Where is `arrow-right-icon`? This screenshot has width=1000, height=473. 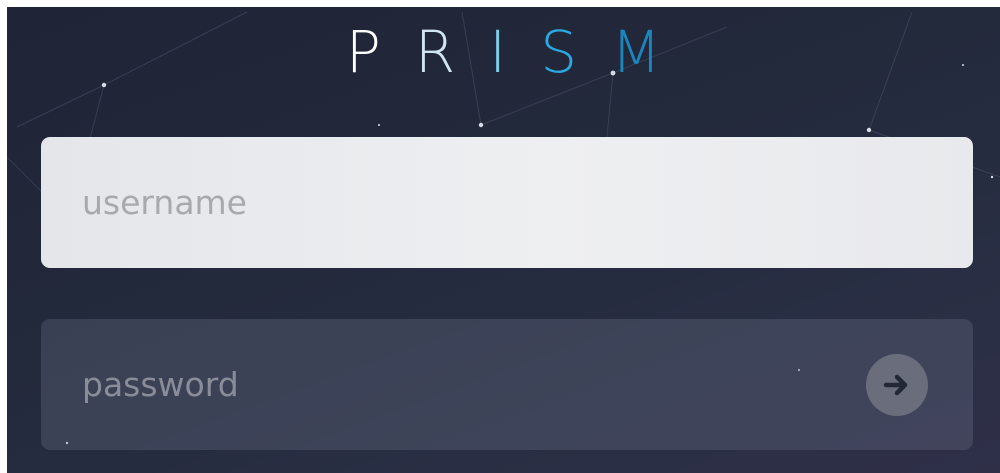 arrow-right-icon is located at coordinates (895, 385).